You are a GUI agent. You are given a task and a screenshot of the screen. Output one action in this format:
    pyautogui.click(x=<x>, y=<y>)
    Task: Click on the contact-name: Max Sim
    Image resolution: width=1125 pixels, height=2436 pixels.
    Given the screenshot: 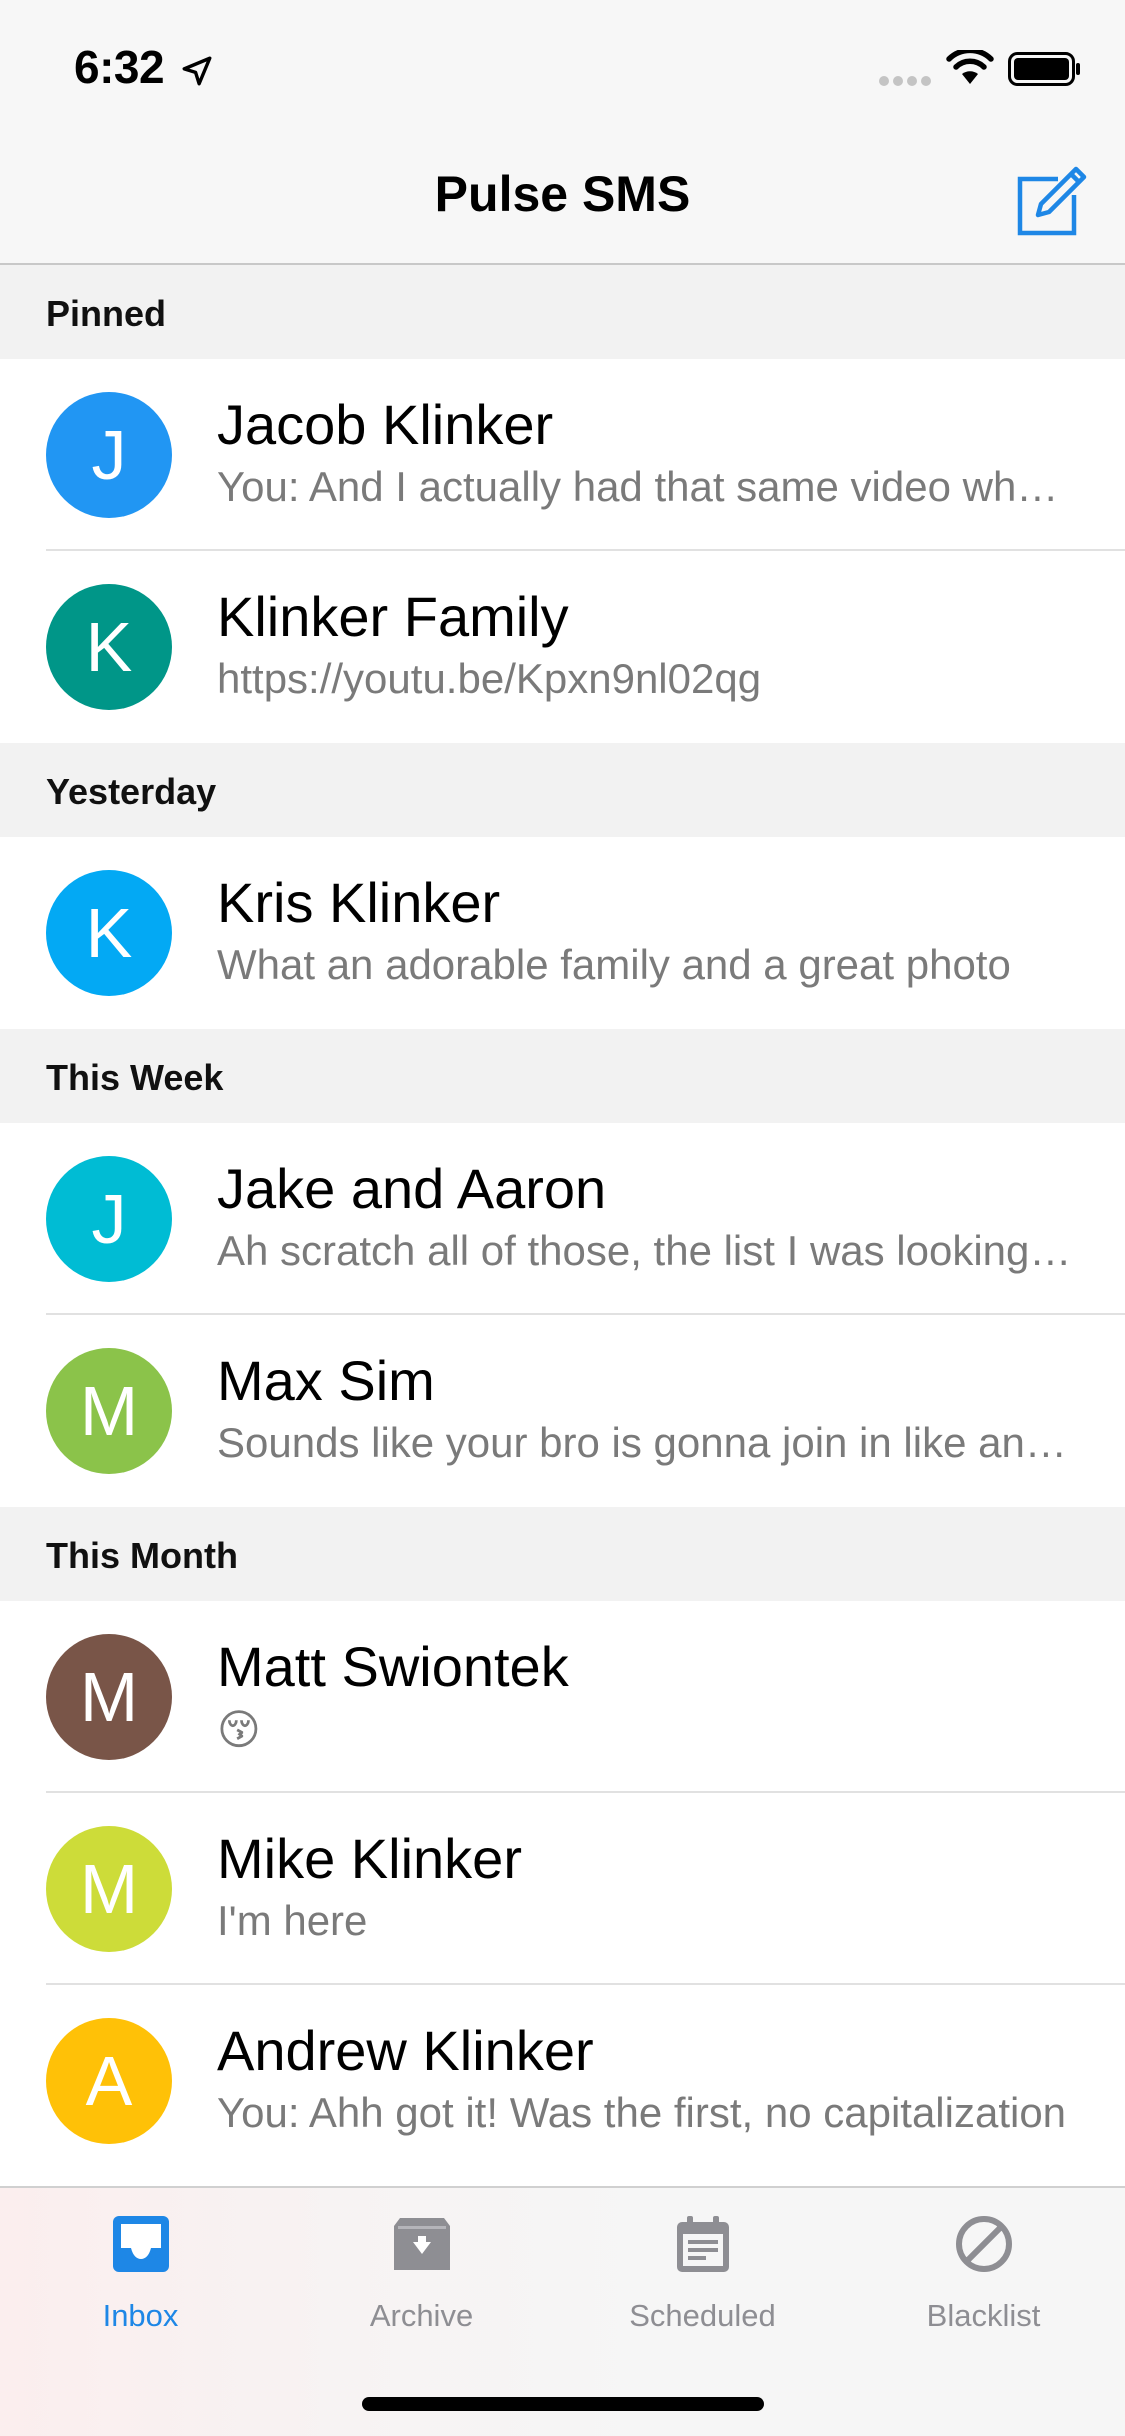 What is the action you would take?
    pyautogui.click(x=326, y=1380)
    